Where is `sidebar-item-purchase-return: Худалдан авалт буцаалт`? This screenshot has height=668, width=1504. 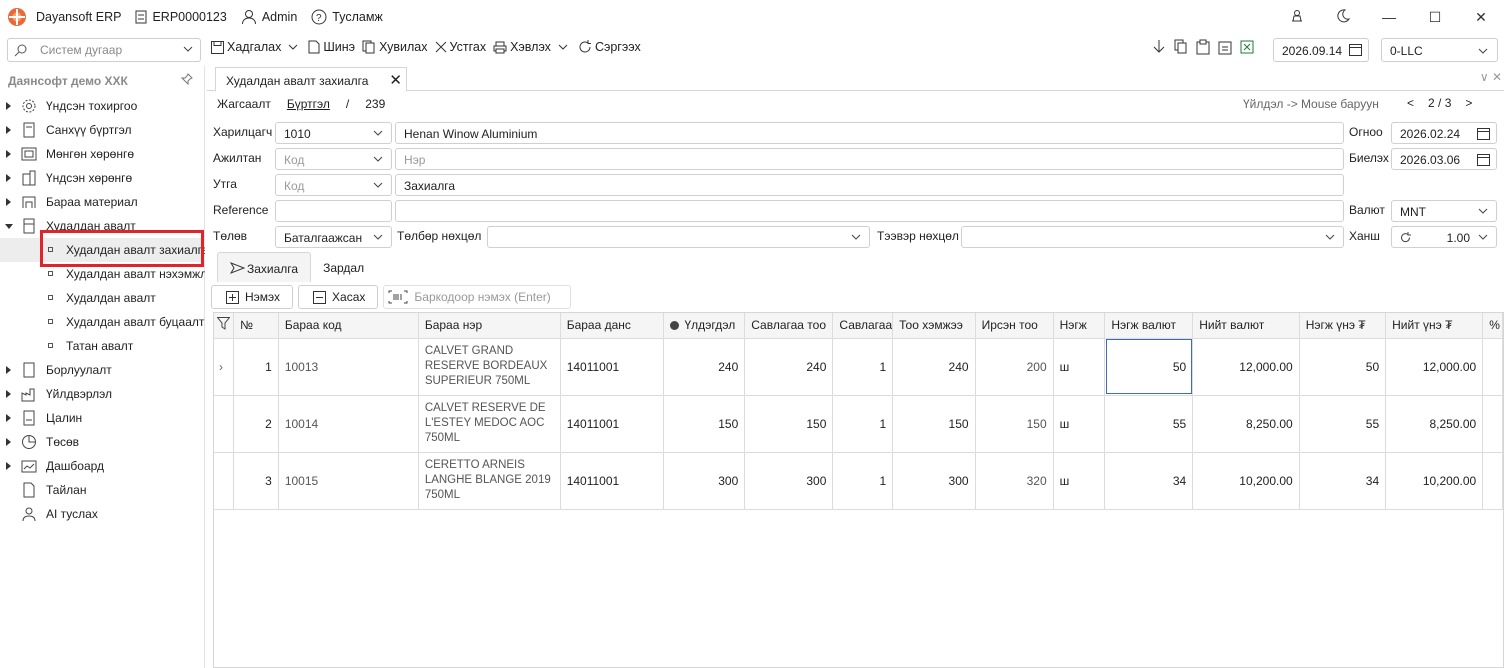 sidebar-item-purchase-return: Худалдан авалт буцаалт is located at coordinates (102, 322).